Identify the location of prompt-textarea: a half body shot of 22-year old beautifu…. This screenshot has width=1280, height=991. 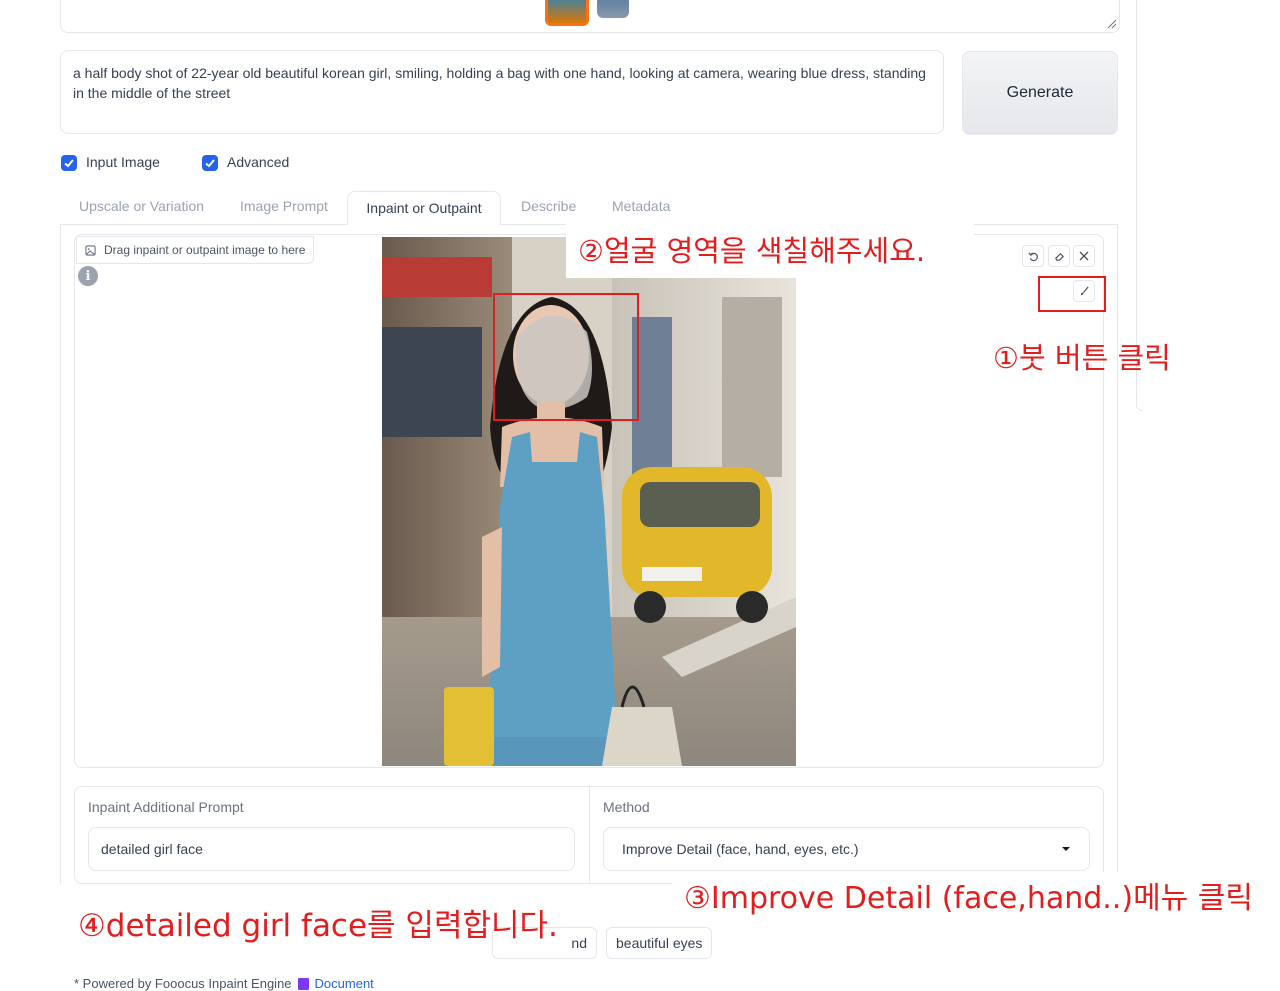
(502, 92).